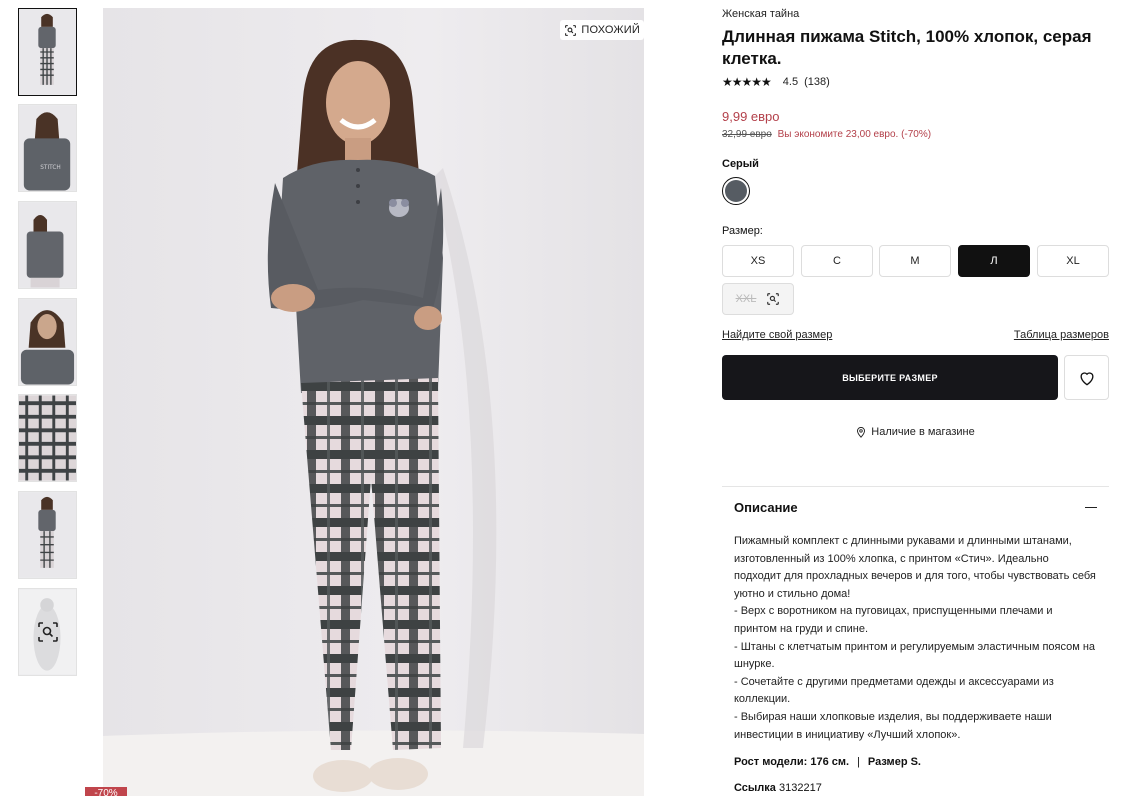 This screenshot has height=796, width=1145. I want to click on heart-icon, so click(1086, 378).